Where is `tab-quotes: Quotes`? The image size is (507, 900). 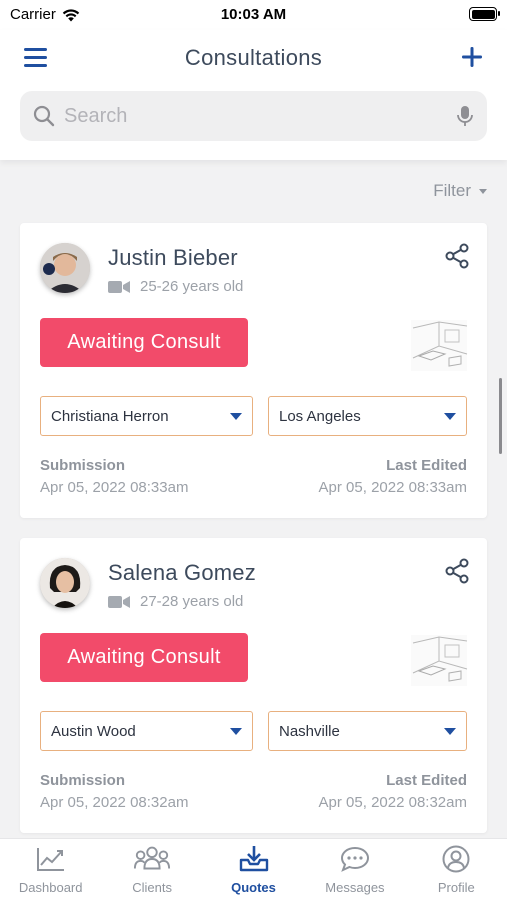 tab-quotes: Quotes is located at coordinates (253, 869).